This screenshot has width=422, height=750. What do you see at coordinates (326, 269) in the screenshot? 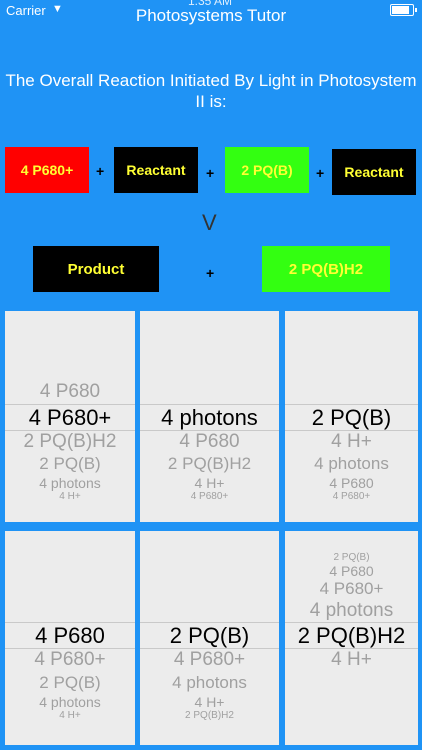
I see `product-box-2: 2 PQ(B)H2` at bounding box center [326, 269].